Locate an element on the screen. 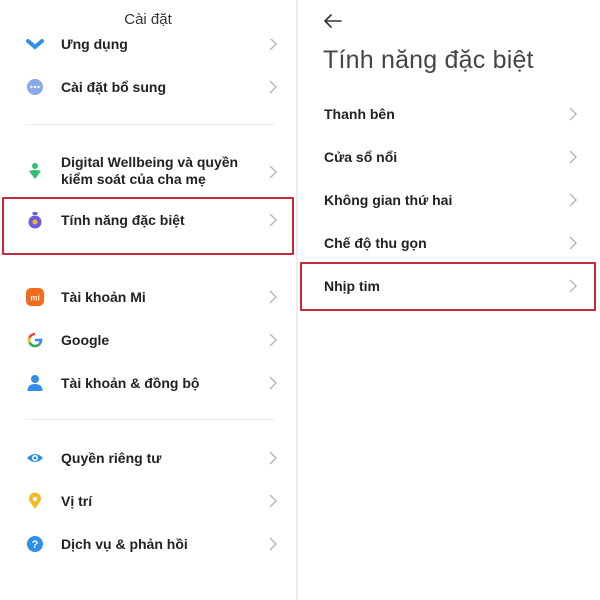 The image size is (600, 600). settings-item-label: Quyền riêng tư is located at coordinates (111, 457).